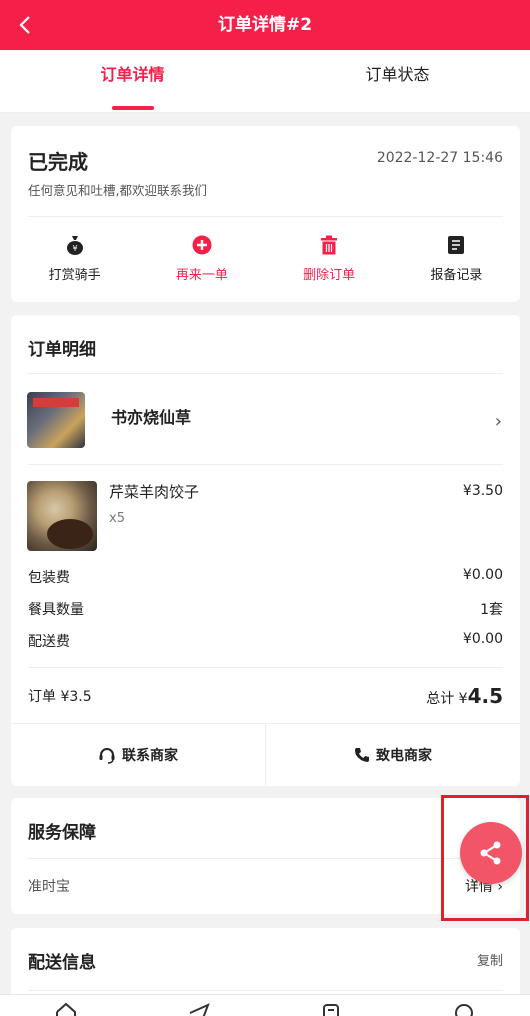 This screenshot has width=530, height=1016. I want to click on phone-icon, so click(362, 755).